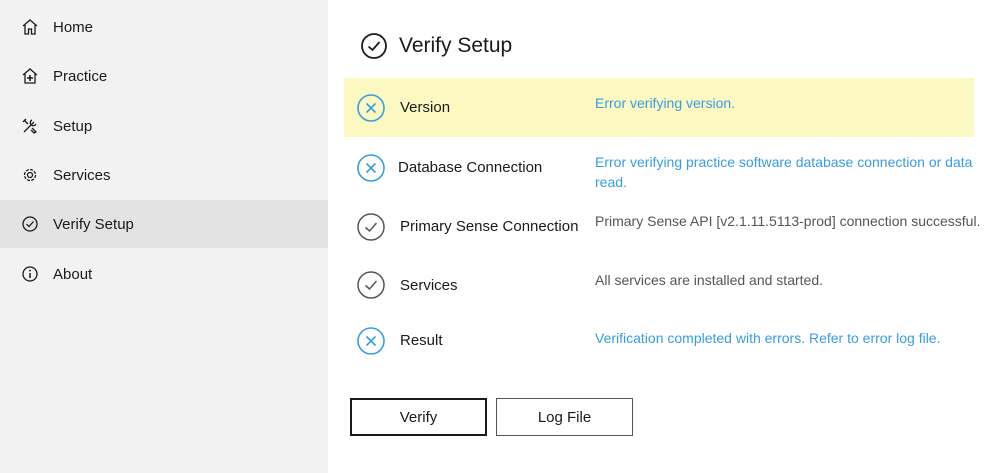 The image size is (1000, 473). What do you see at coordinates (80, 76) in the screenshot?
I see `sidebar-item-label: Practice` at bounding box center [80, 76].